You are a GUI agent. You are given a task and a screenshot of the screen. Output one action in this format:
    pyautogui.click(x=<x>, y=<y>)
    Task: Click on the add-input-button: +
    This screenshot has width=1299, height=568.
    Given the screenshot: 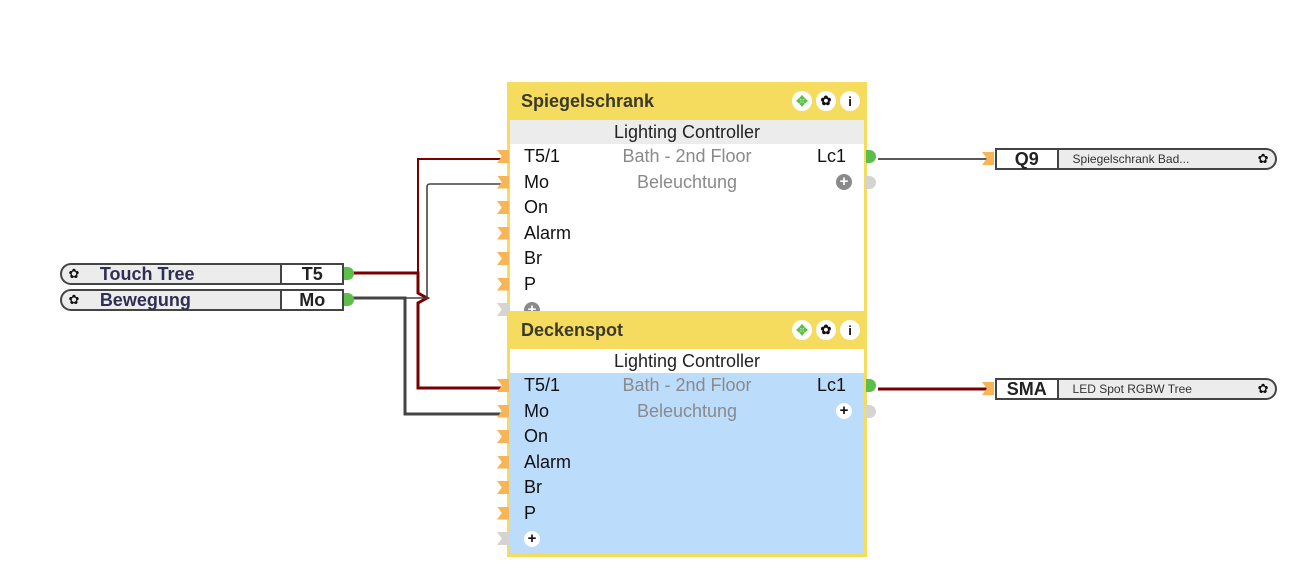 What is the action you would take?
    pyautogui.click(x=532, y=539)
    